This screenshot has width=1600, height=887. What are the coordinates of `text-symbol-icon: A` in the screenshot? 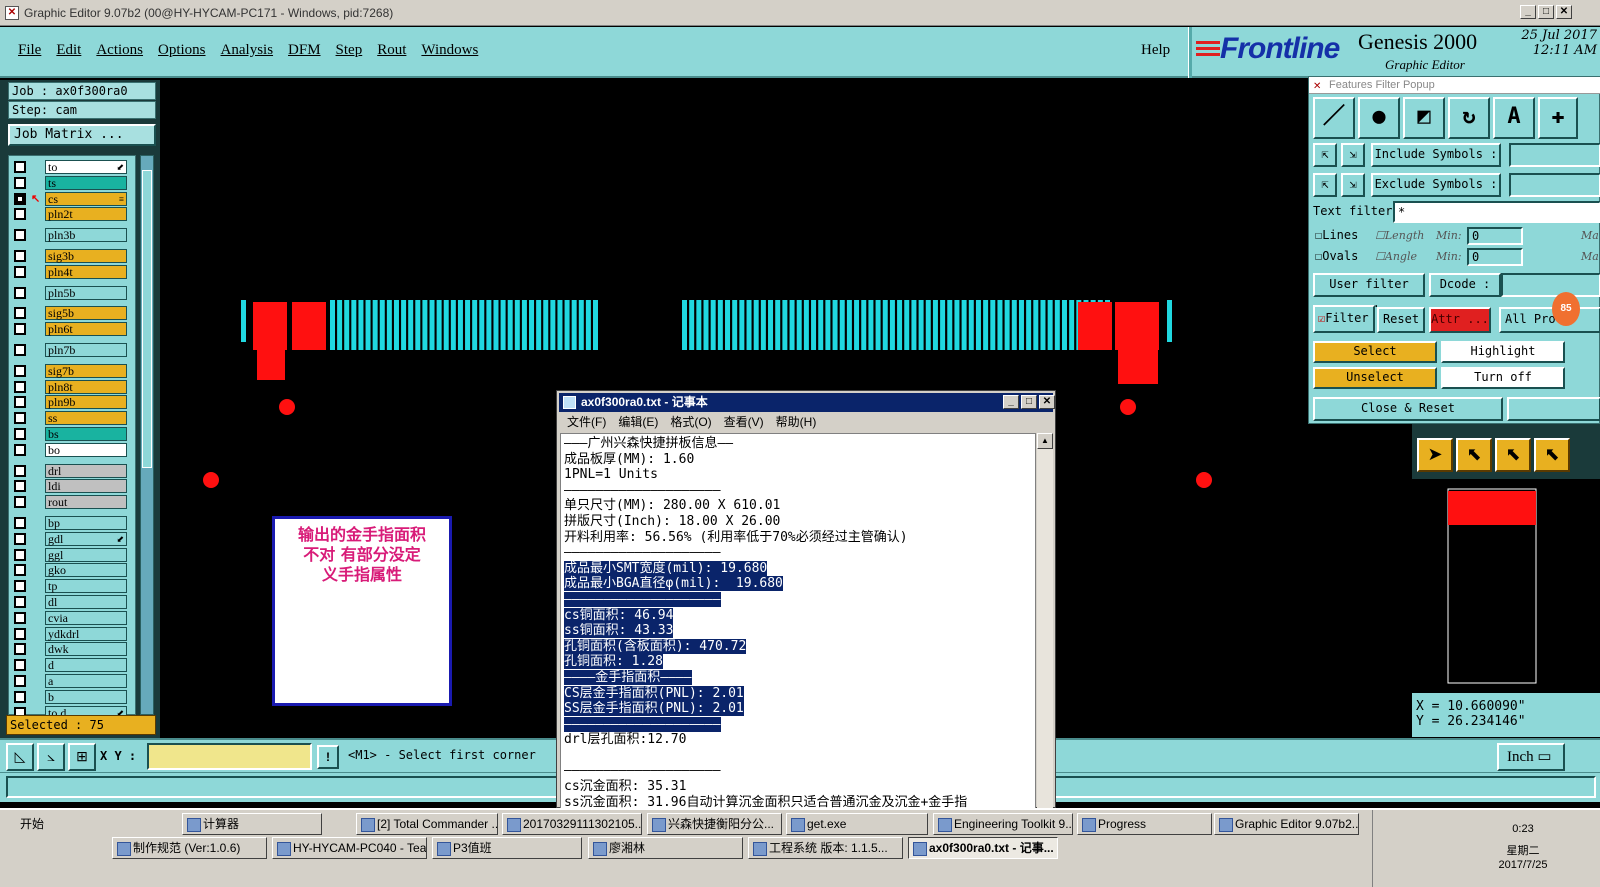 It's located at (1514, 118).